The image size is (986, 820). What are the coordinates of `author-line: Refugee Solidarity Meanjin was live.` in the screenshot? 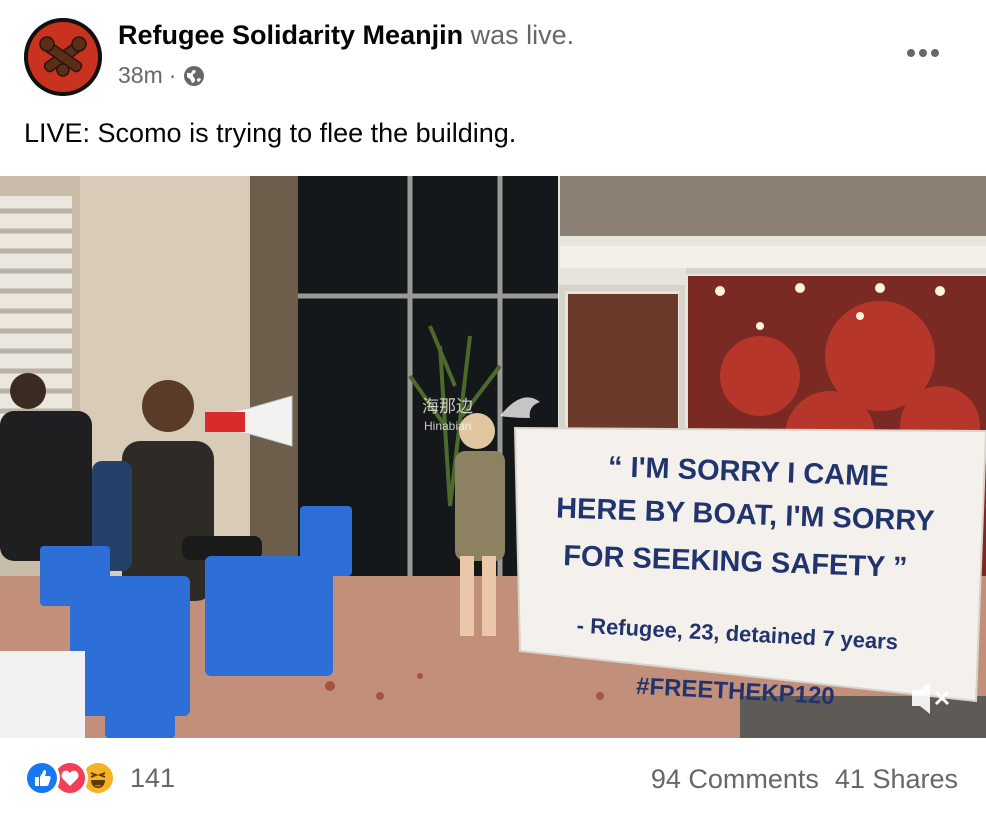 It's located at (346, 35).